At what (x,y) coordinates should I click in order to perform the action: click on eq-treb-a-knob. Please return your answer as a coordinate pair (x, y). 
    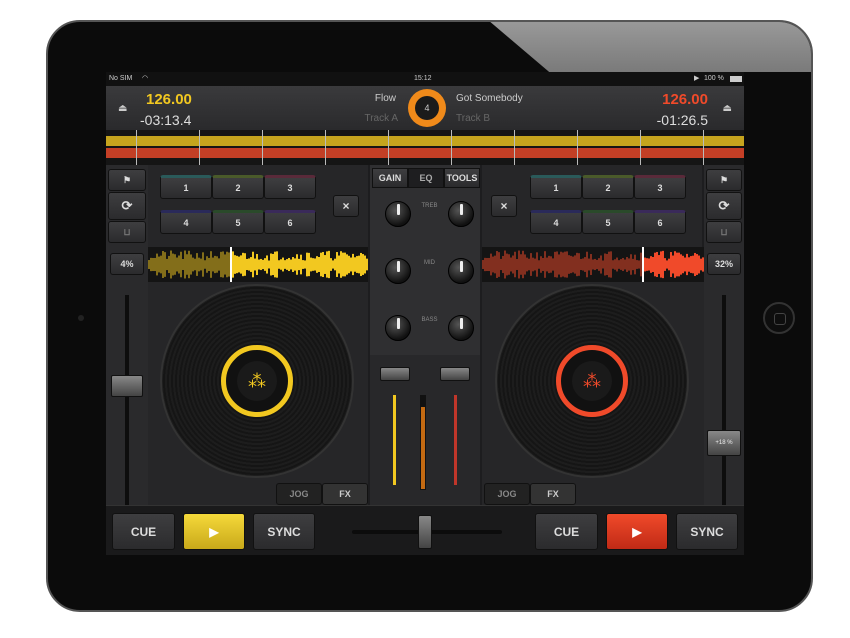
    Looking at the image, I should click on (398, 214).